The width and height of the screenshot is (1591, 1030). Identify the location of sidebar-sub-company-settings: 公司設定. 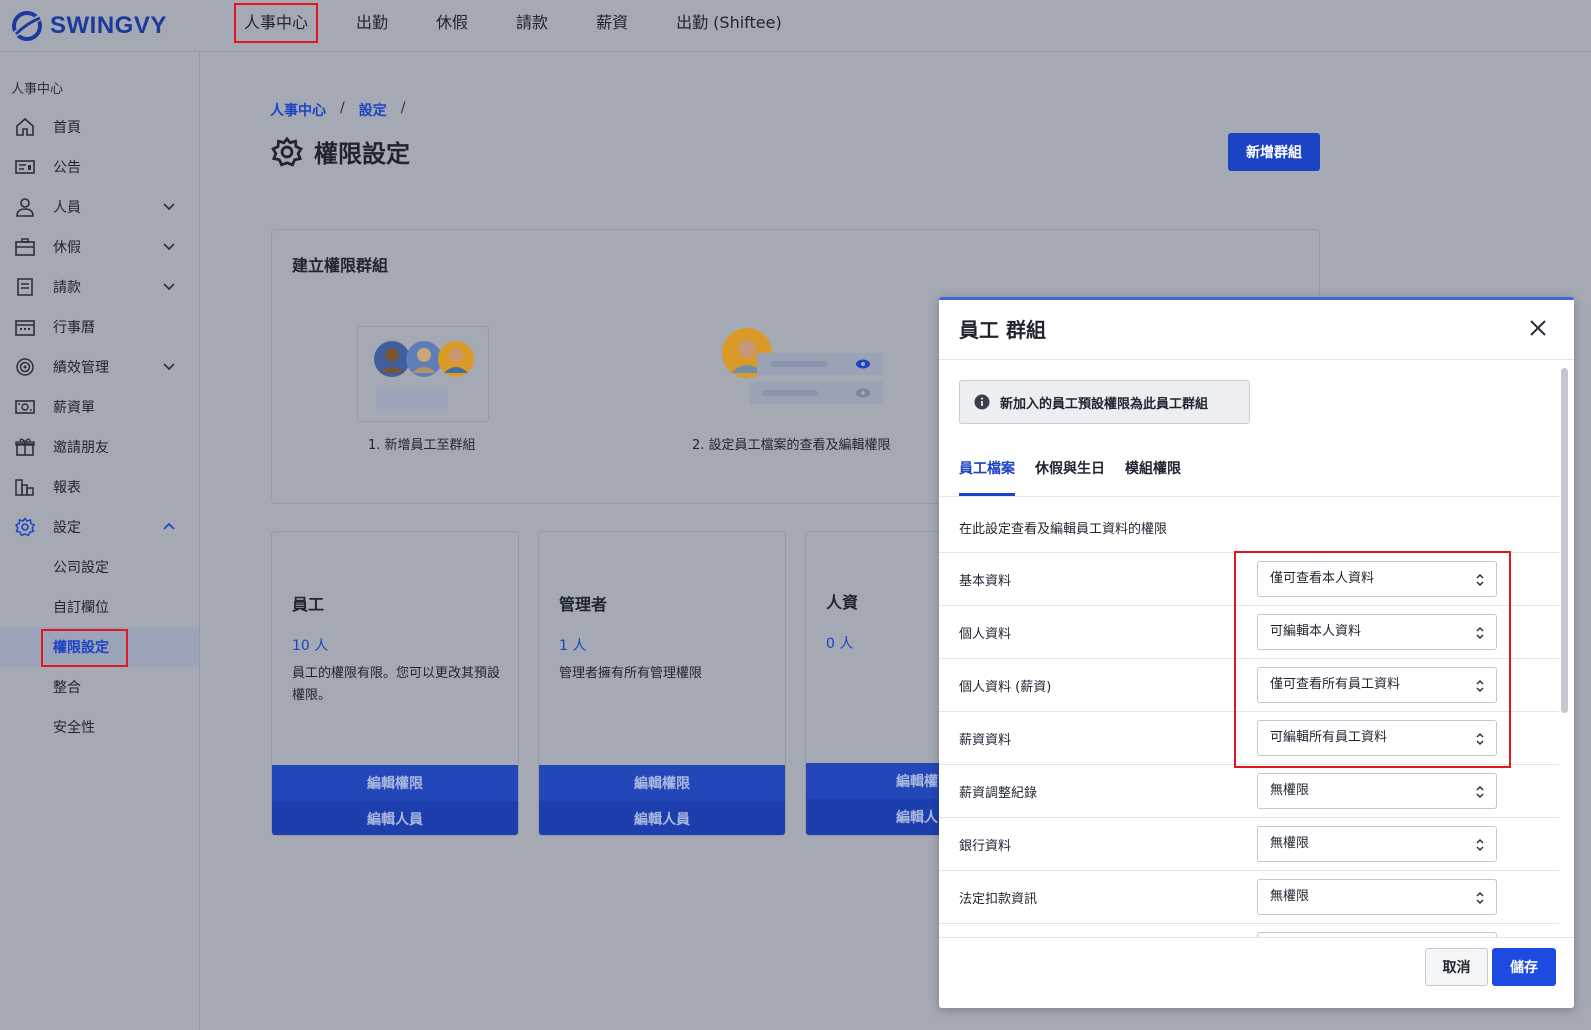
(99, 567).